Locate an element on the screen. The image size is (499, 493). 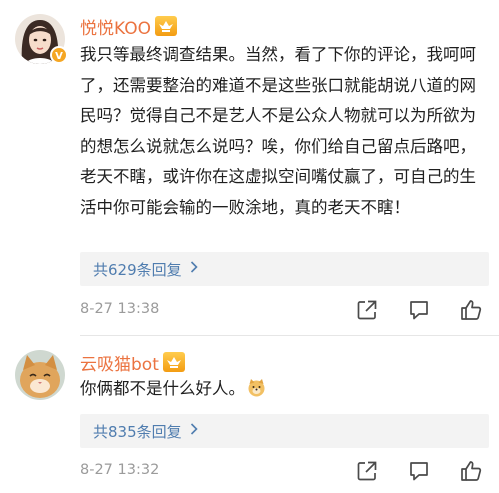
doge-emoji-icon is located at coordinates (256, 387).